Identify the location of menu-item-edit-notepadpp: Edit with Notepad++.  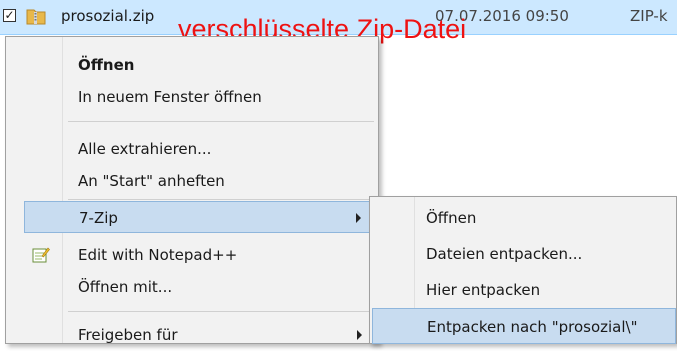
(200, 255).